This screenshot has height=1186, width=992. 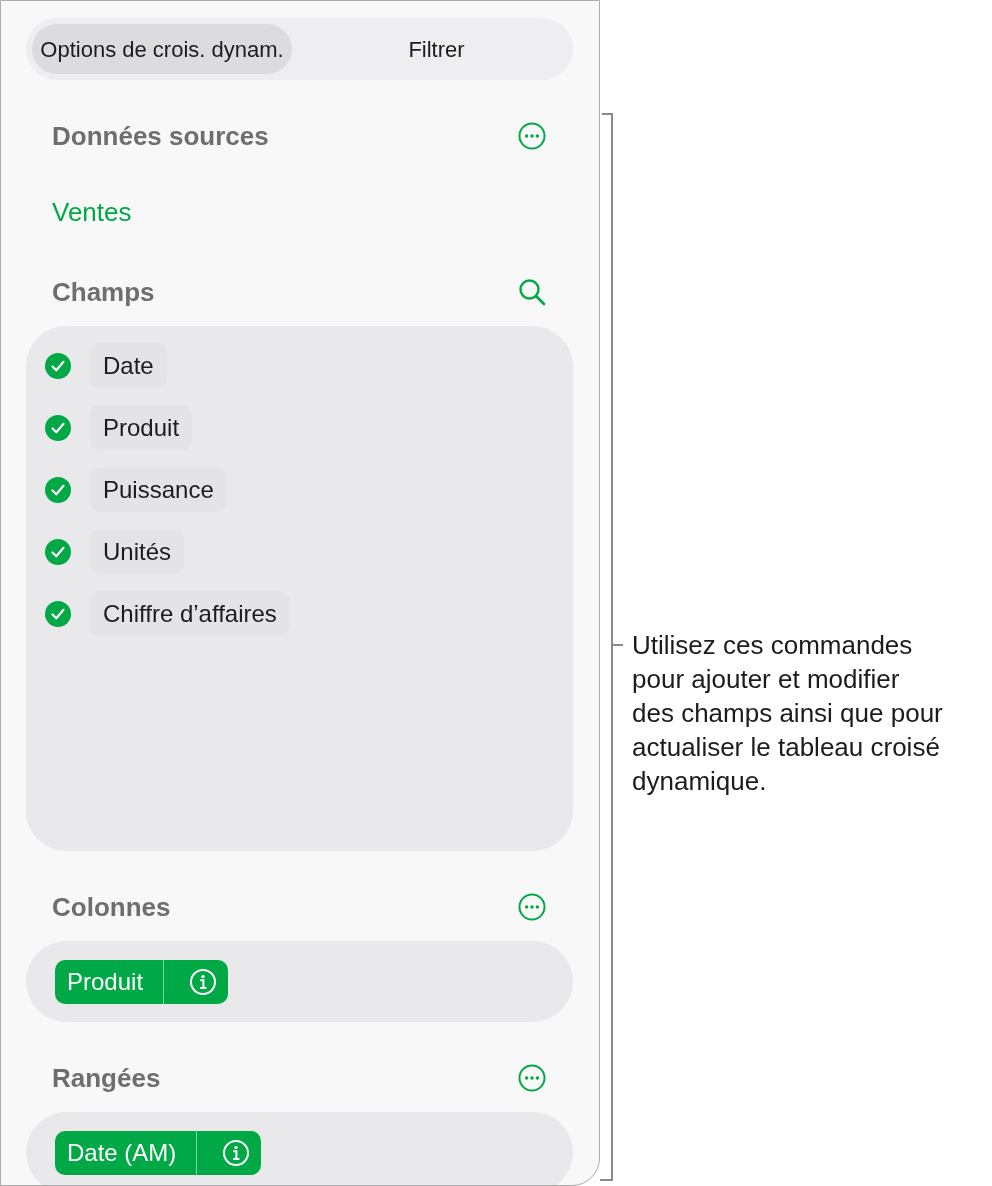 What do you see at coordinates (111, 907) in the screenshot?
I see `section-heading: Colonnes` at bounding box center [111, 907].